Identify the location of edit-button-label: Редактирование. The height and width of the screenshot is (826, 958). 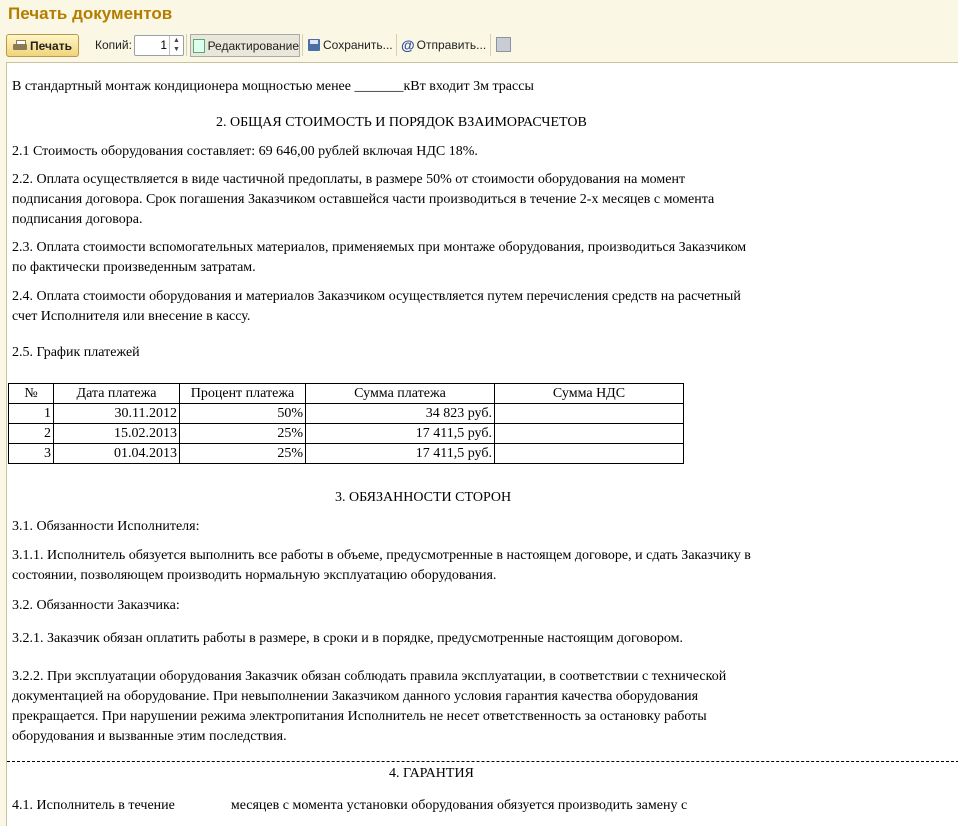
(253, 45).